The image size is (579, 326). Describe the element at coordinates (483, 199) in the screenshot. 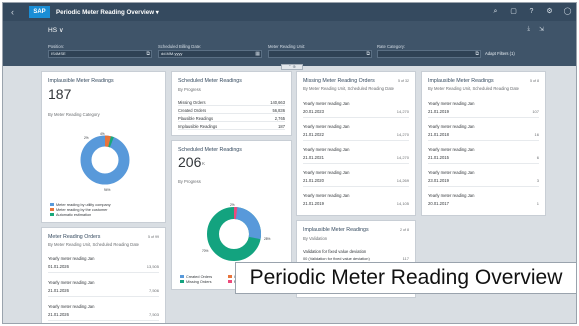

I see `list-item: Yearly meter reading Jan 20.01.2017 1` at that location.